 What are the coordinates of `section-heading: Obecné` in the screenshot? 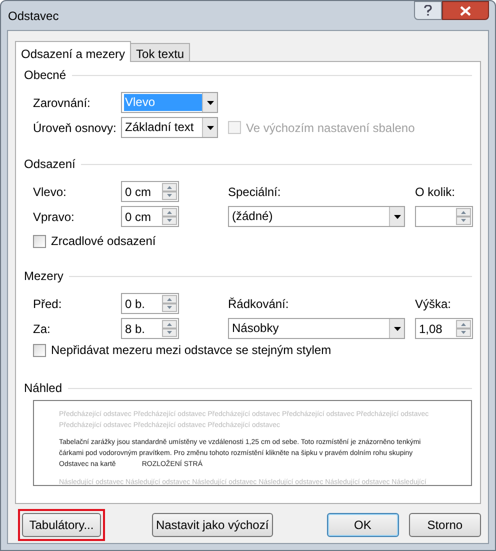 It's located at (45, 75).